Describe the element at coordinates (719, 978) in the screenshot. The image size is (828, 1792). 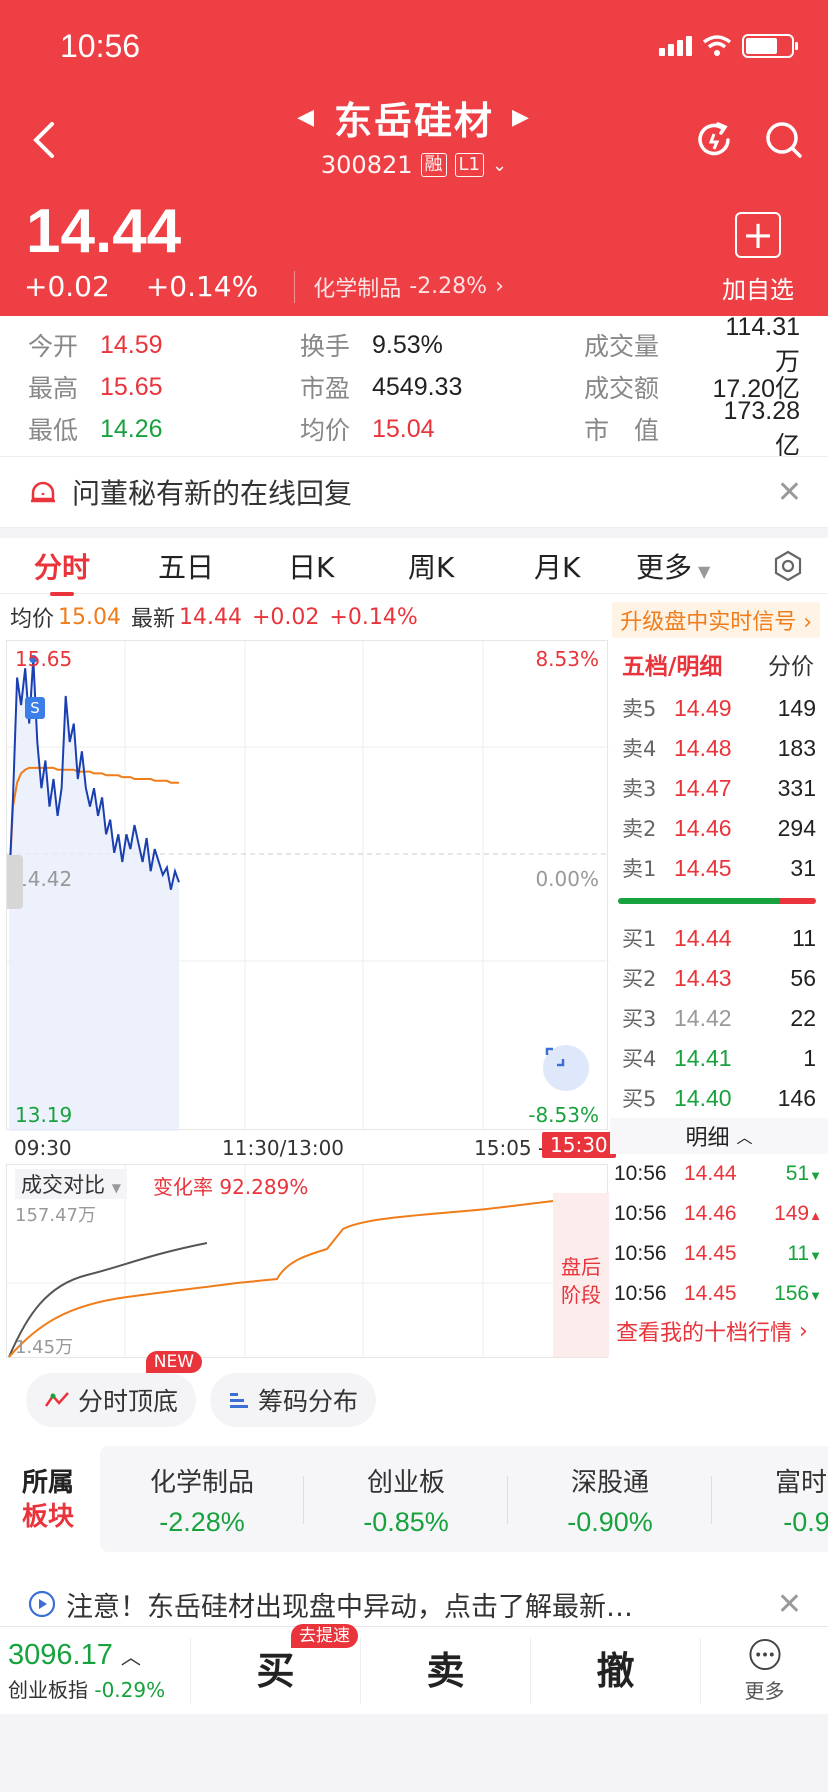
I see `bid-level-row: 买2 14.43 56` at that location.